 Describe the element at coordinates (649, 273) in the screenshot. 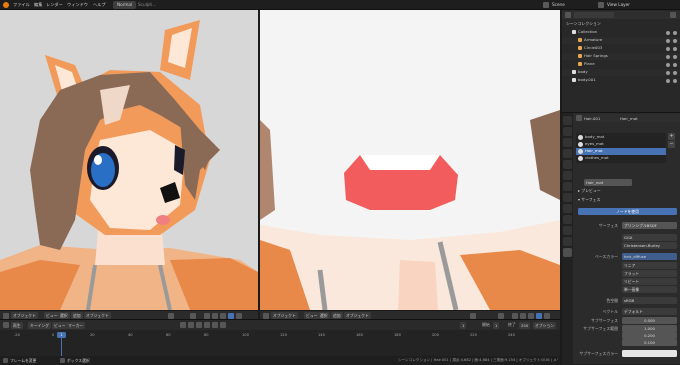

I see `projection-dropdown: フラット` at that location.